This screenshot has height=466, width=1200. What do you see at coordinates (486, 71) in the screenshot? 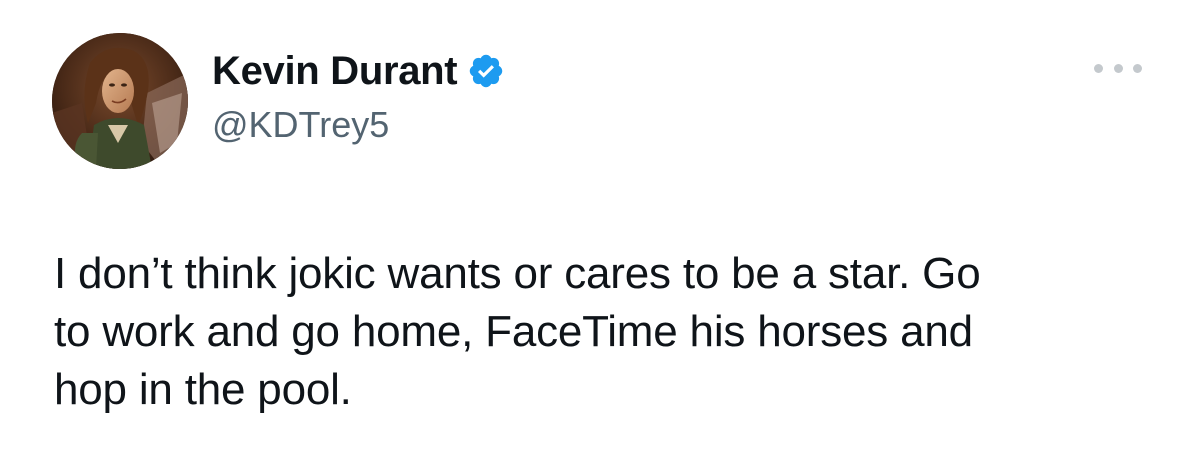
I see `verified-badge-icon` at bounding box center [486, 71].